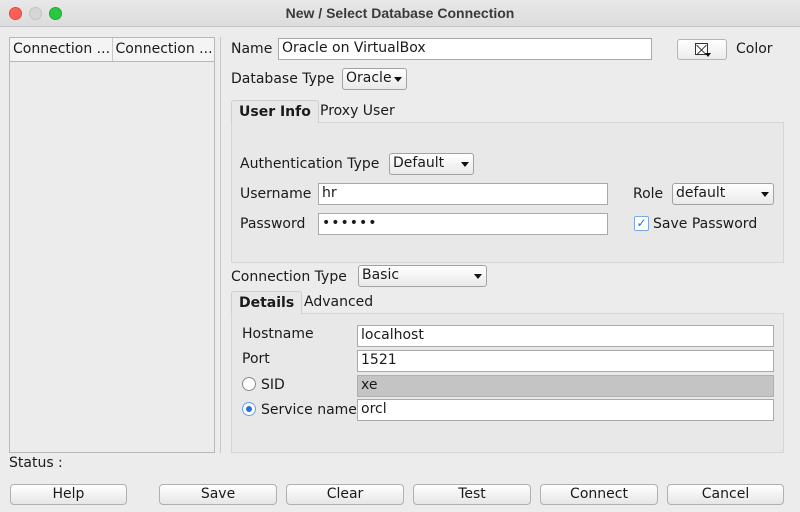 This screenshot has width=800, height=512. What do you see at coordinates (465, 49) in the screenshot?
I see `name-input: Oracle on VirtualBox` at bounding box center [465, 49].